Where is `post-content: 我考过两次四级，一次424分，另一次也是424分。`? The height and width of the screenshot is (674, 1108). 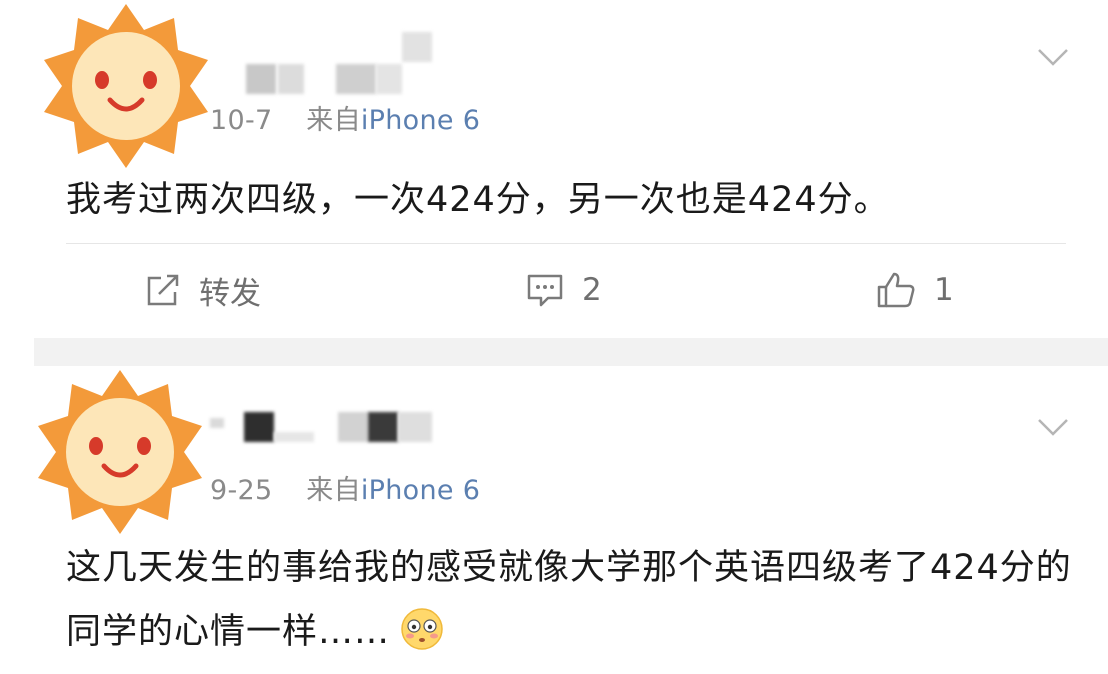
post-content: 我考过两次四级，一次424分，另一次也是424分。 is located at coordinates (478, 200).